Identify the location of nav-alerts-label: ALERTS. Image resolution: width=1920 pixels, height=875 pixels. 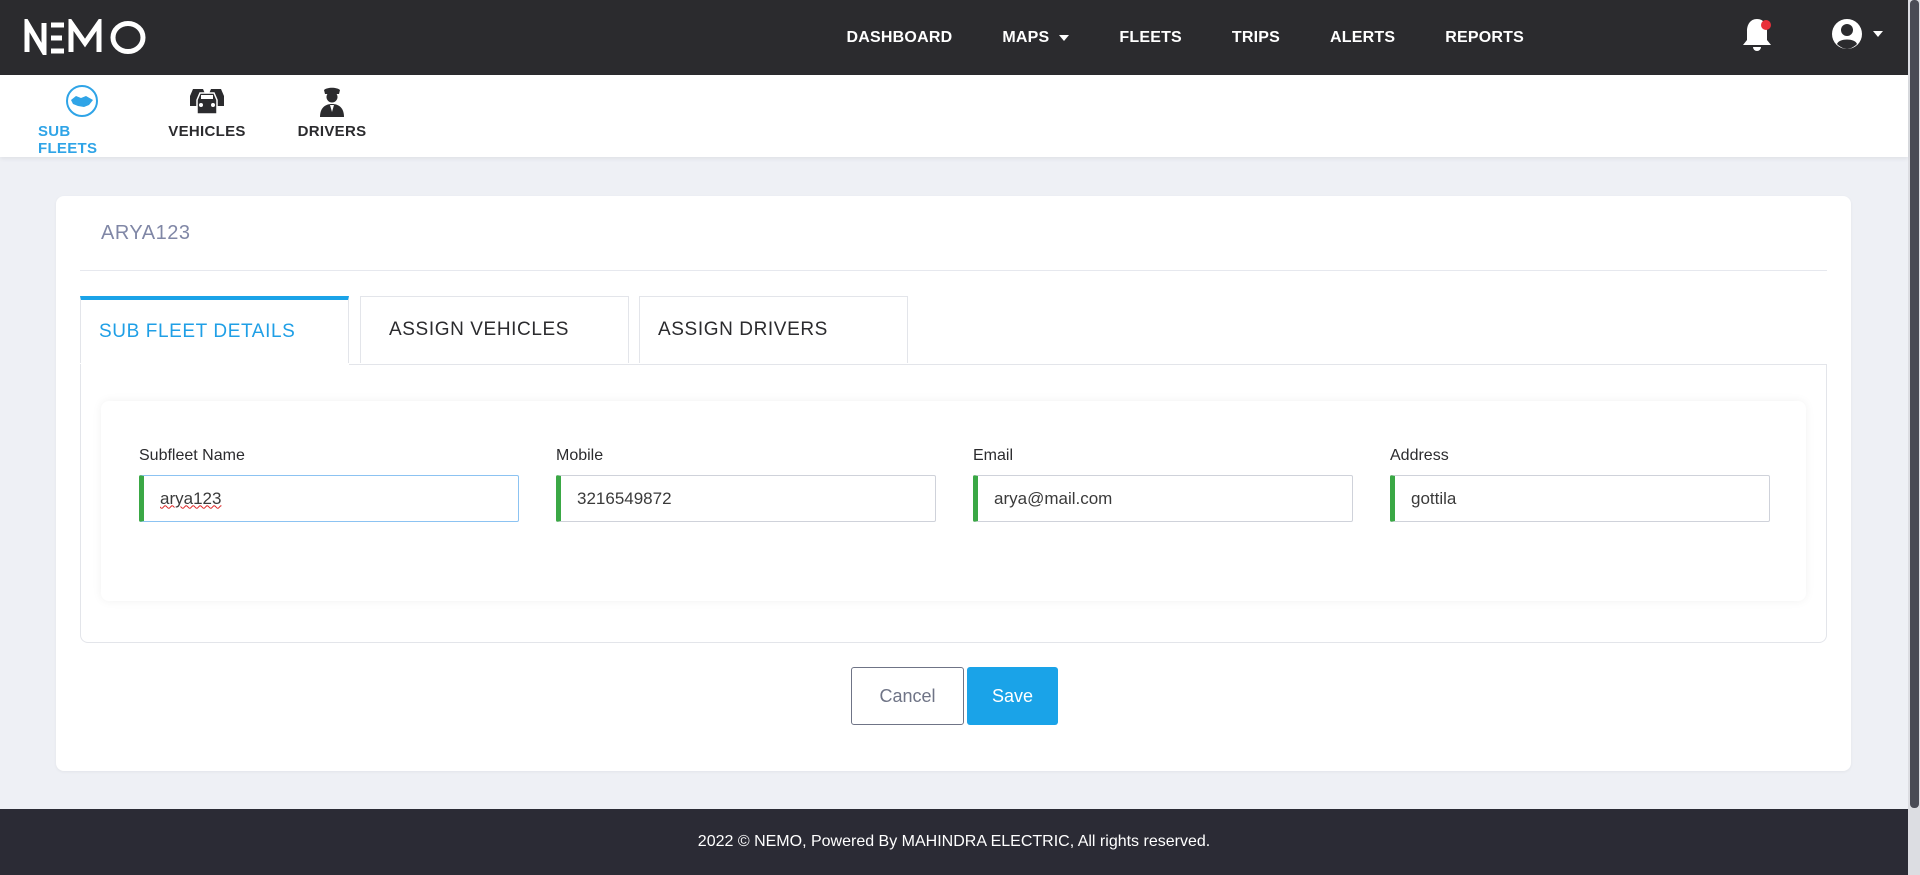
(1363, 37).